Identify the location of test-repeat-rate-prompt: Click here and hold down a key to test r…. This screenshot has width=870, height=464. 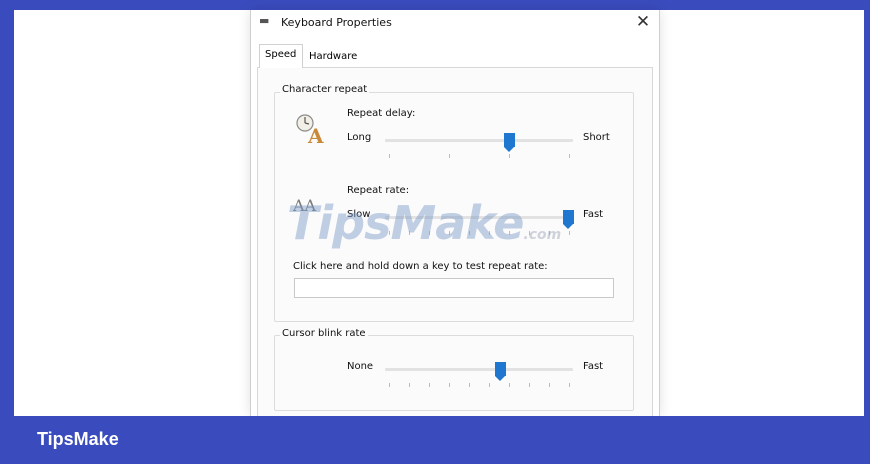
(420, 266).